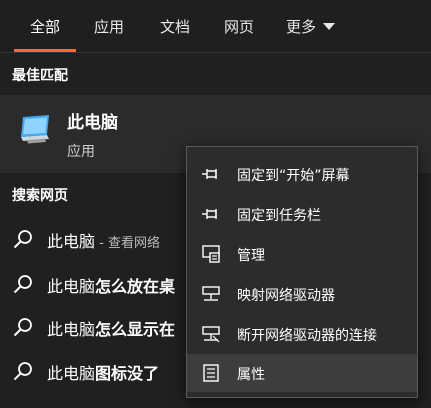  I want to click on chevron-down-icon, so click(329, 26).